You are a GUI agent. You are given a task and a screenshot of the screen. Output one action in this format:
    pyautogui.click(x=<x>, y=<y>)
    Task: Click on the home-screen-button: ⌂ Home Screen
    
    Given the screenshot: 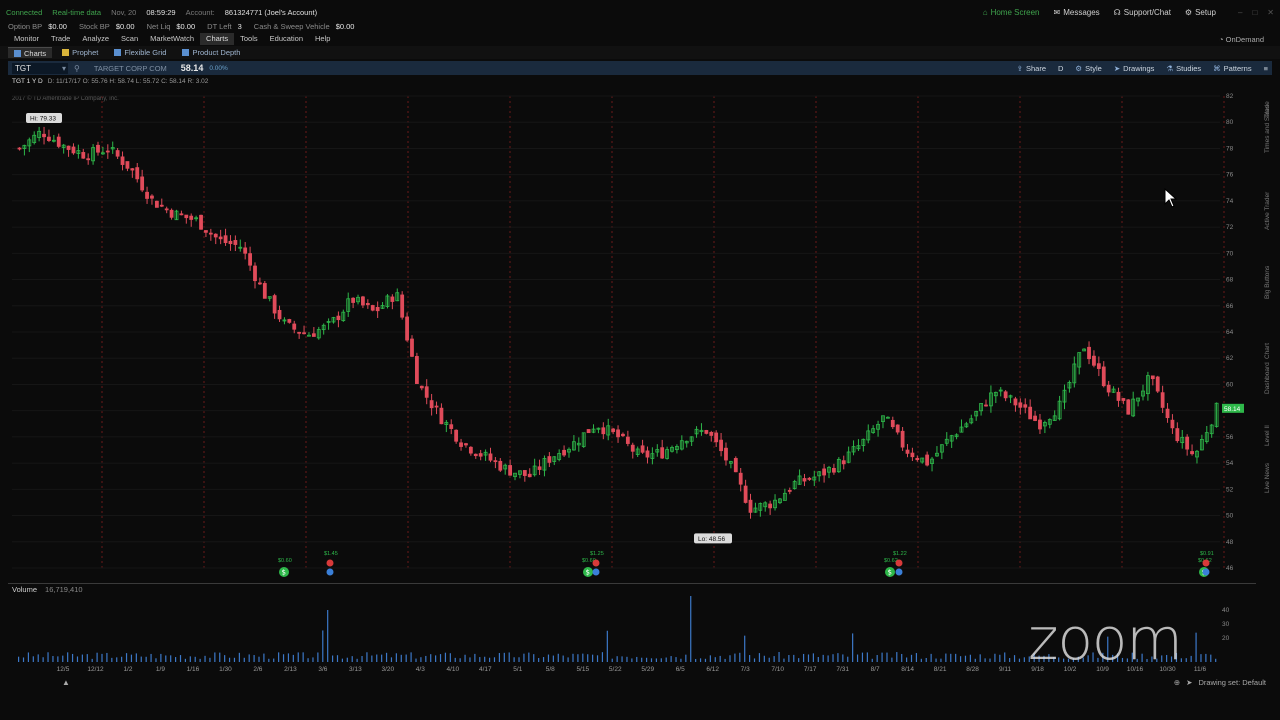 What is the action you would take?
    pyautogui.click(x=1011, y=12)
    